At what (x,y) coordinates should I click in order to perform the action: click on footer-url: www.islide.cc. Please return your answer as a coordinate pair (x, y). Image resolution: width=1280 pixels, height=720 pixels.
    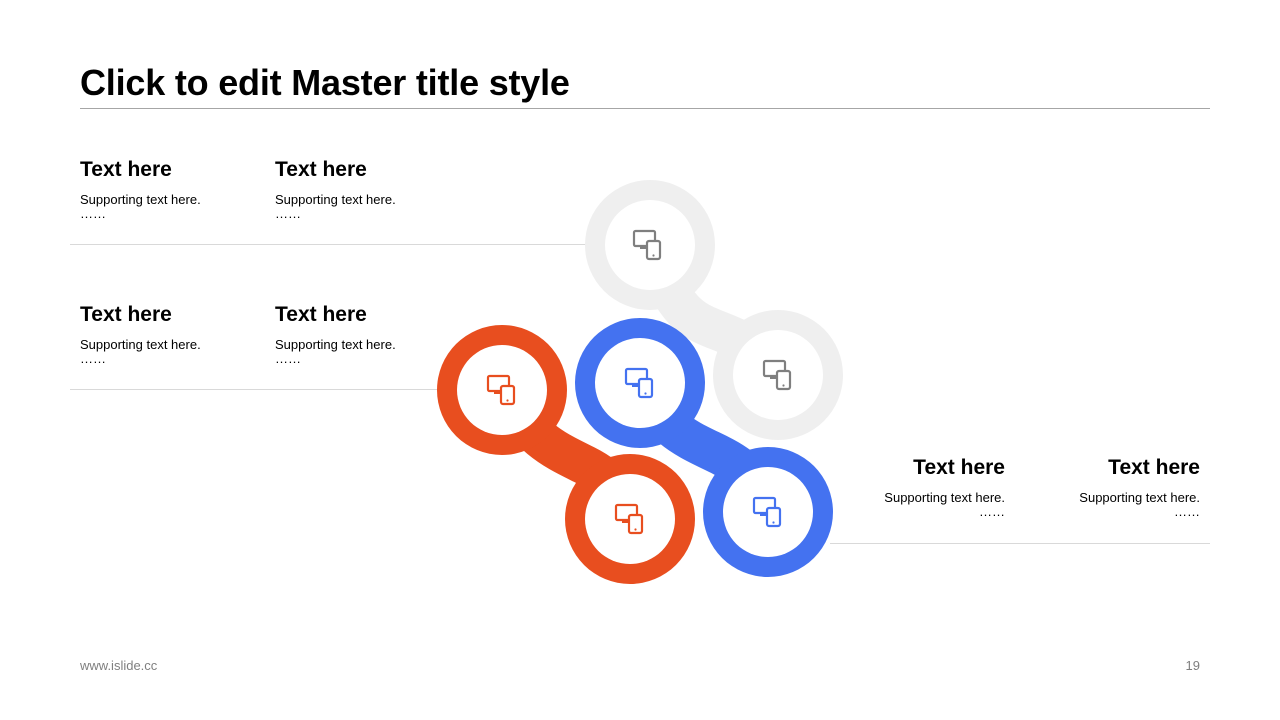
    Looking at the image, I should click on (118, 665).